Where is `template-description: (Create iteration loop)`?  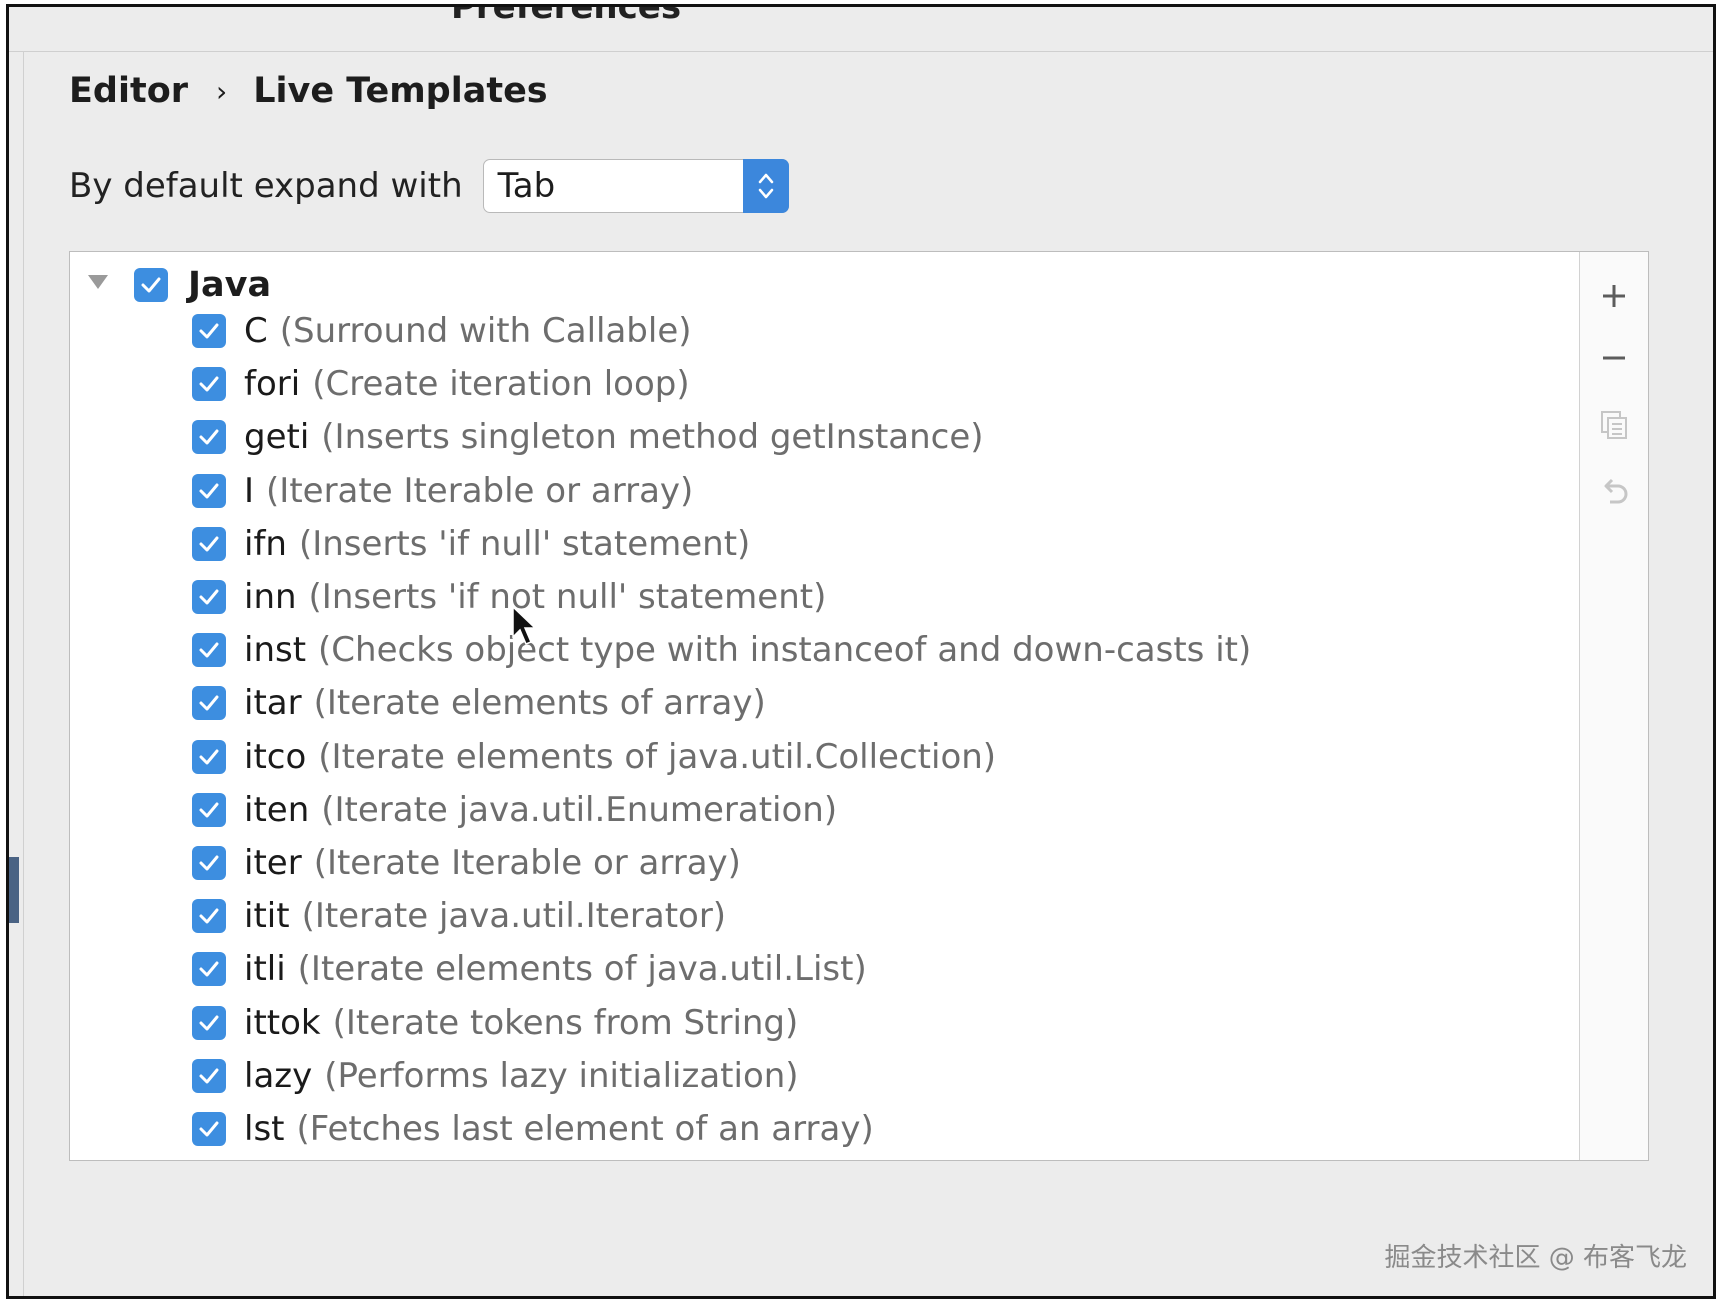 template-description: (Create iteration loop) is located at coordinates (501, 384).